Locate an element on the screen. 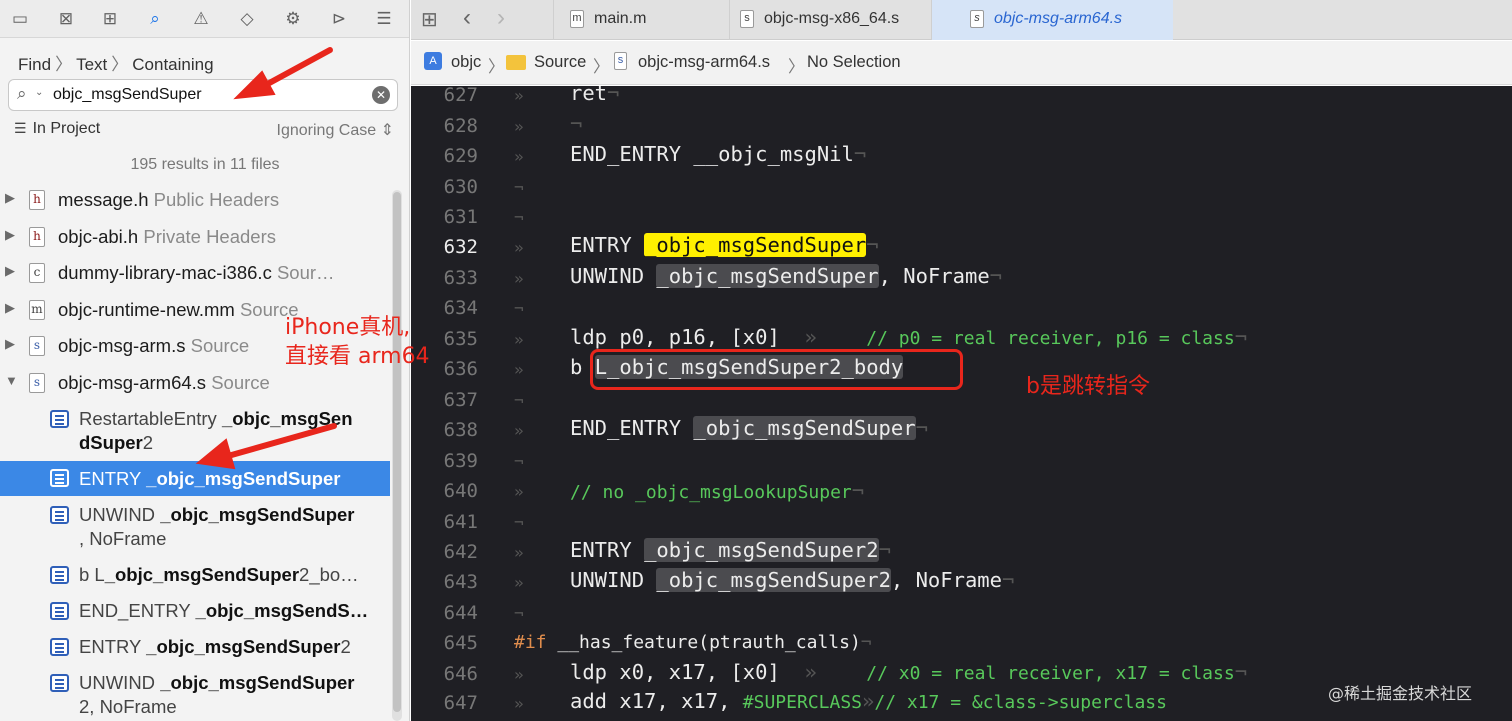 This screenshot has width=1512, height=721. match-row-selected: ENTRY _objc_msgSendSuper is located at coordinates (195, 478).